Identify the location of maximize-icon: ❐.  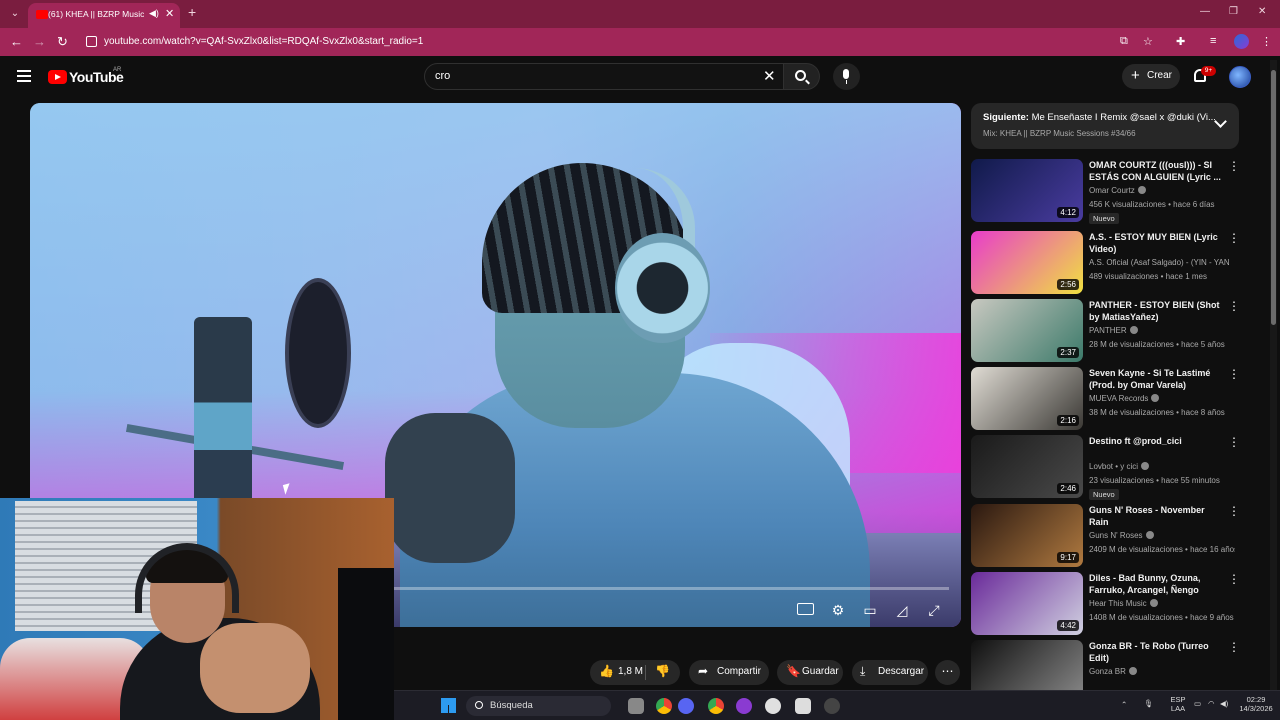
(1233, 11).